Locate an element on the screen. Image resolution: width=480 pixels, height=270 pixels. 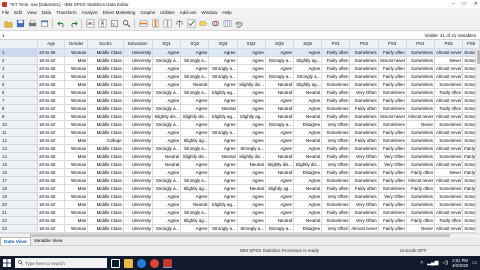
menu-transform: Transform is located at coordinates (66, 12).